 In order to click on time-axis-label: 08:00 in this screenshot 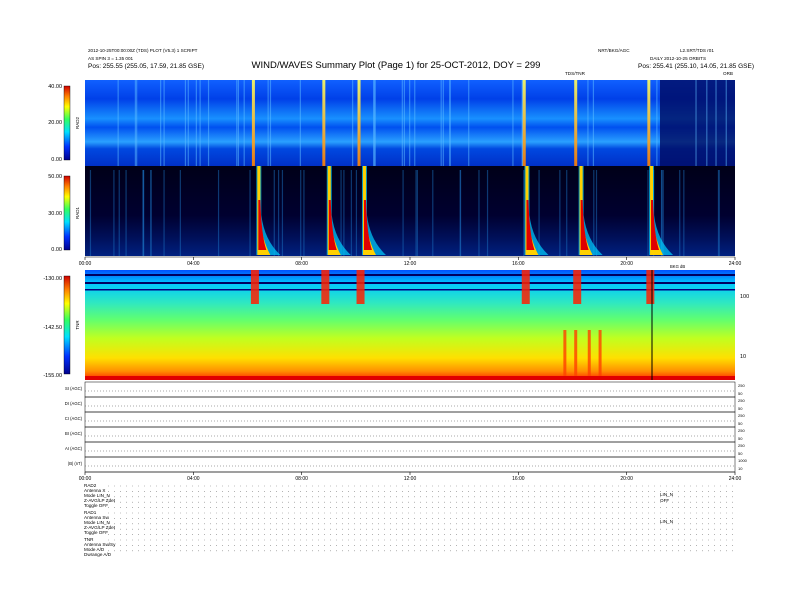, I will do `click(301, 264)`.